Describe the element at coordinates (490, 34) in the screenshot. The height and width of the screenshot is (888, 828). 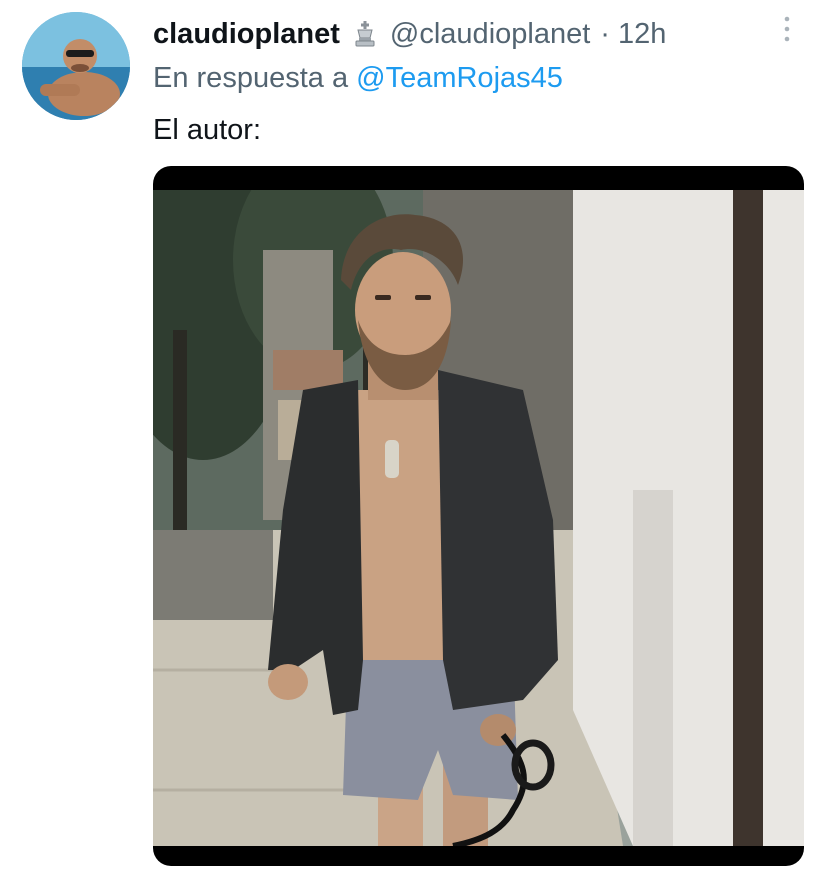
I see `user-handle: @claudioplanet` at that location.